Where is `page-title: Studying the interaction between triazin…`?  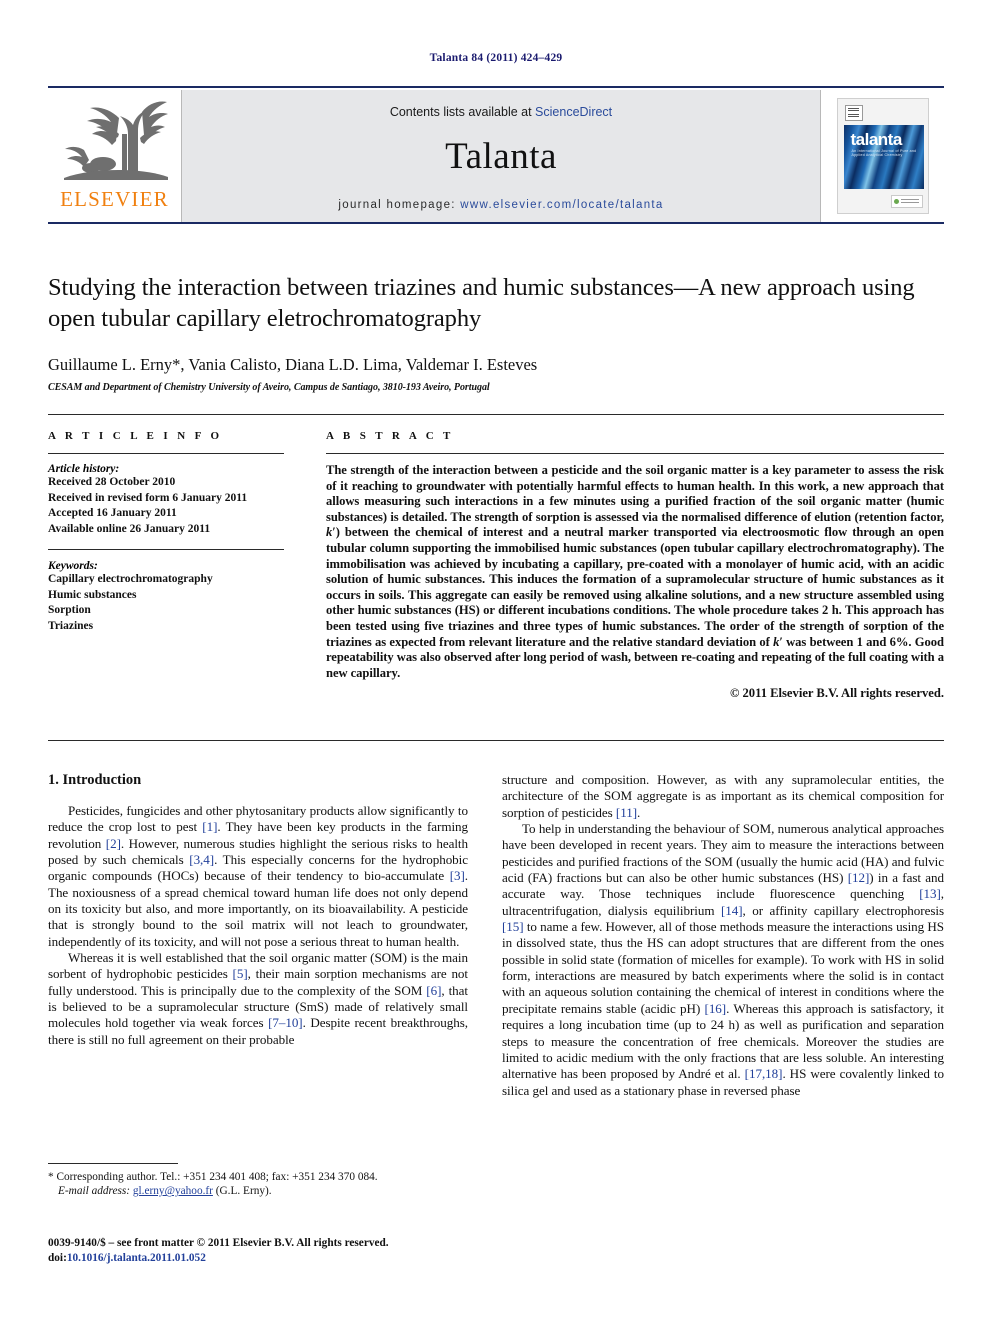 page-title: Studying the interaction between triazin… is located at coordinates (481, 303).